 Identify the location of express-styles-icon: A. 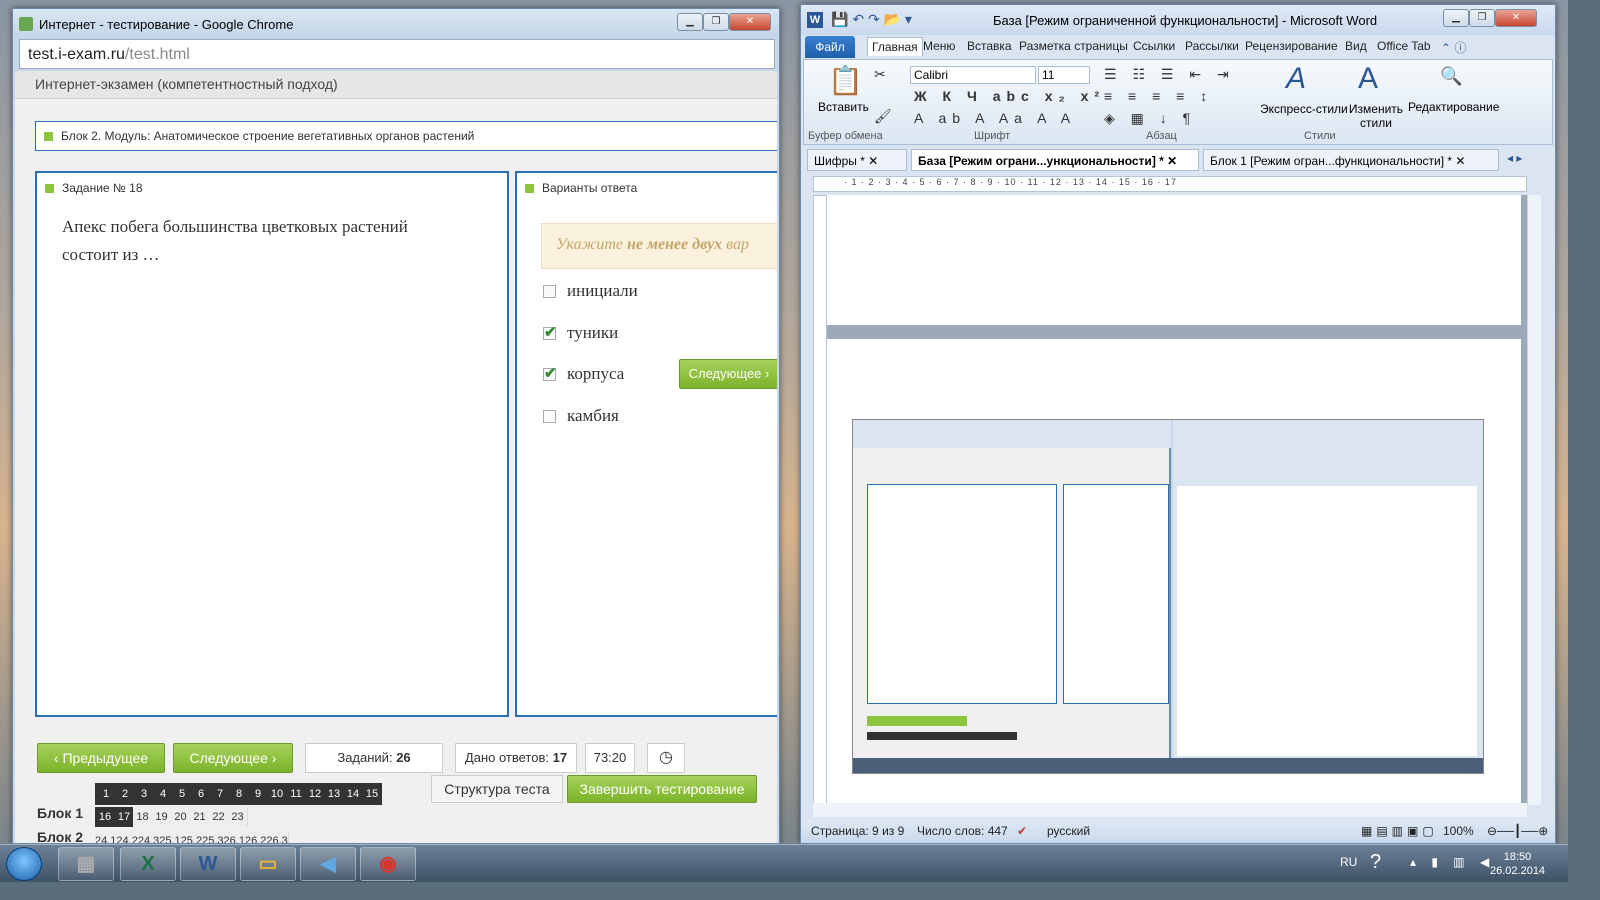
(1296, 79).